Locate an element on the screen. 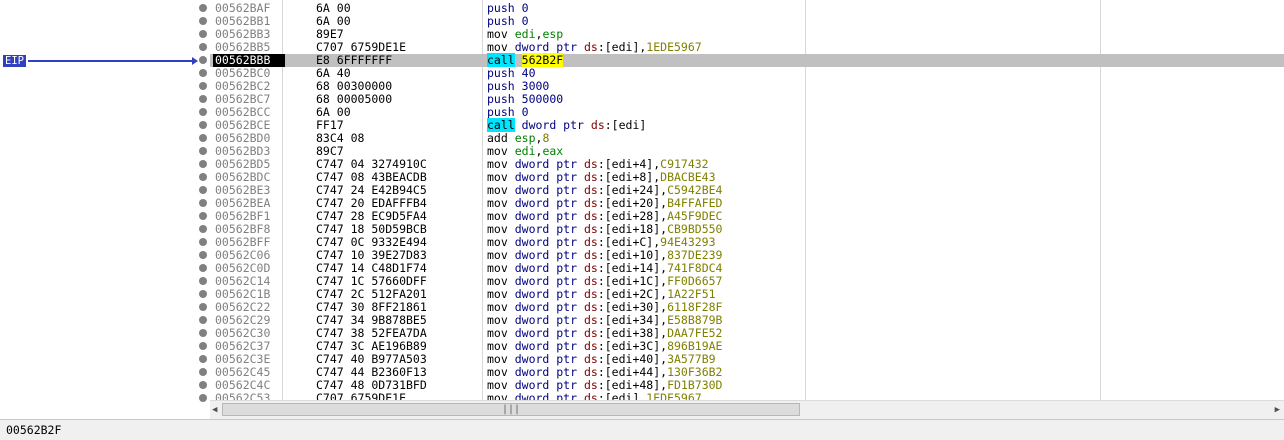  instruction-operand: 896B19AE is located at coordinates (695, 346).